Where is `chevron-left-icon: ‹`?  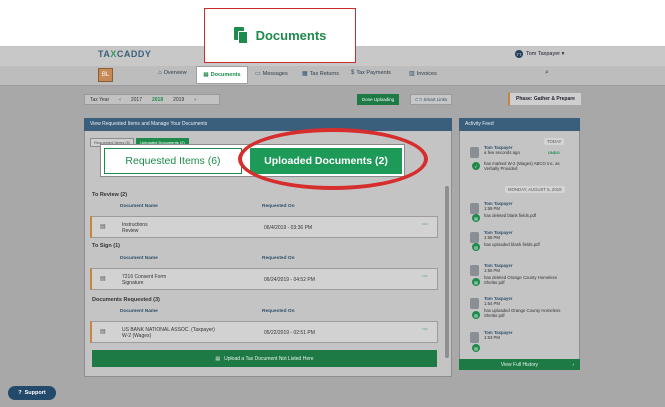
chevron-left-icon: ‹ is located at coordinates (120, 100).